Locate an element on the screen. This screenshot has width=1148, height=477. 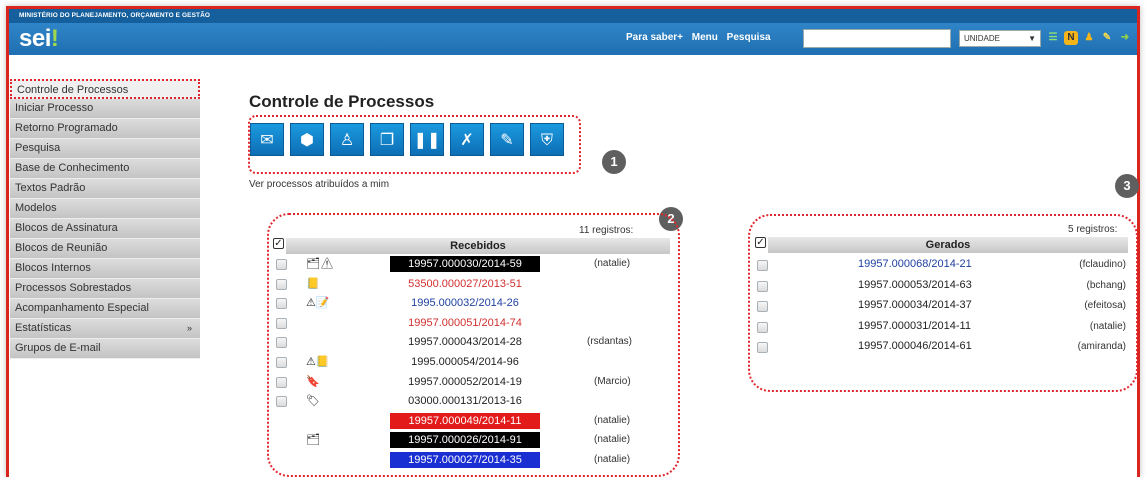
sidebar-item-internos: Blocos Internos is located at coordinates (105, 269).